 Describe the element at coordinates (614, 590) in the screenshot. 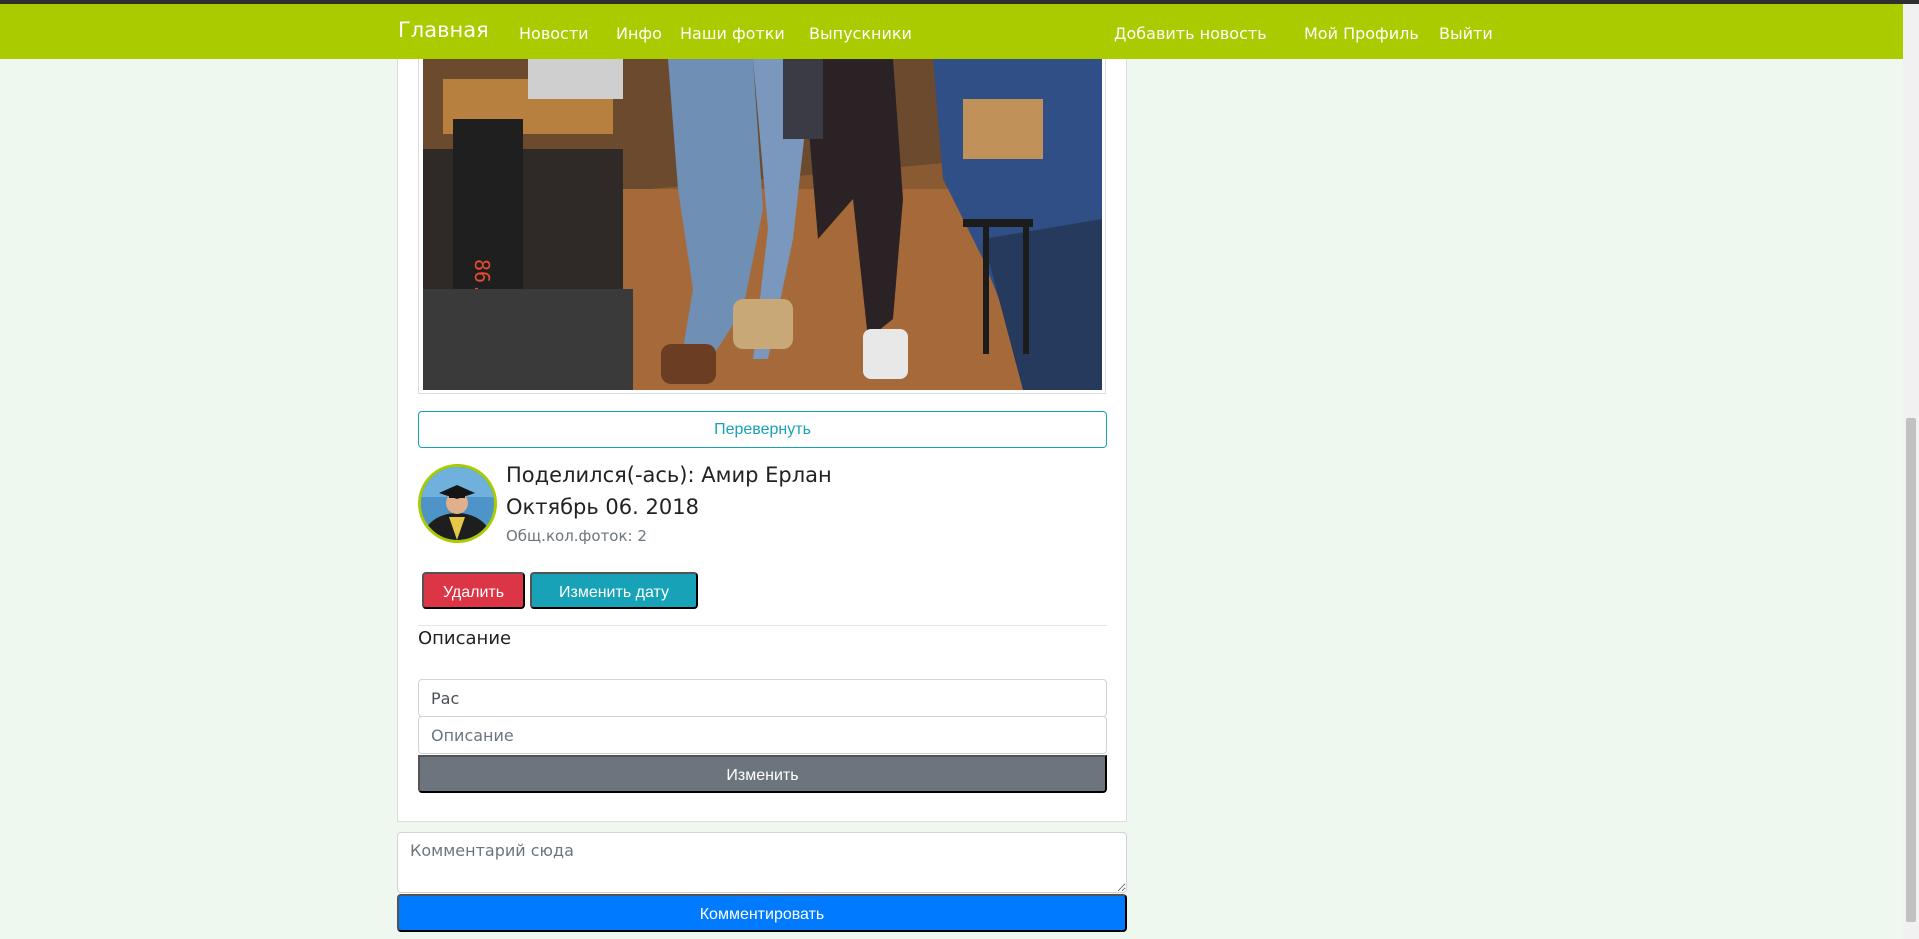

I see `change-date-button: Изменить дату` at that location.